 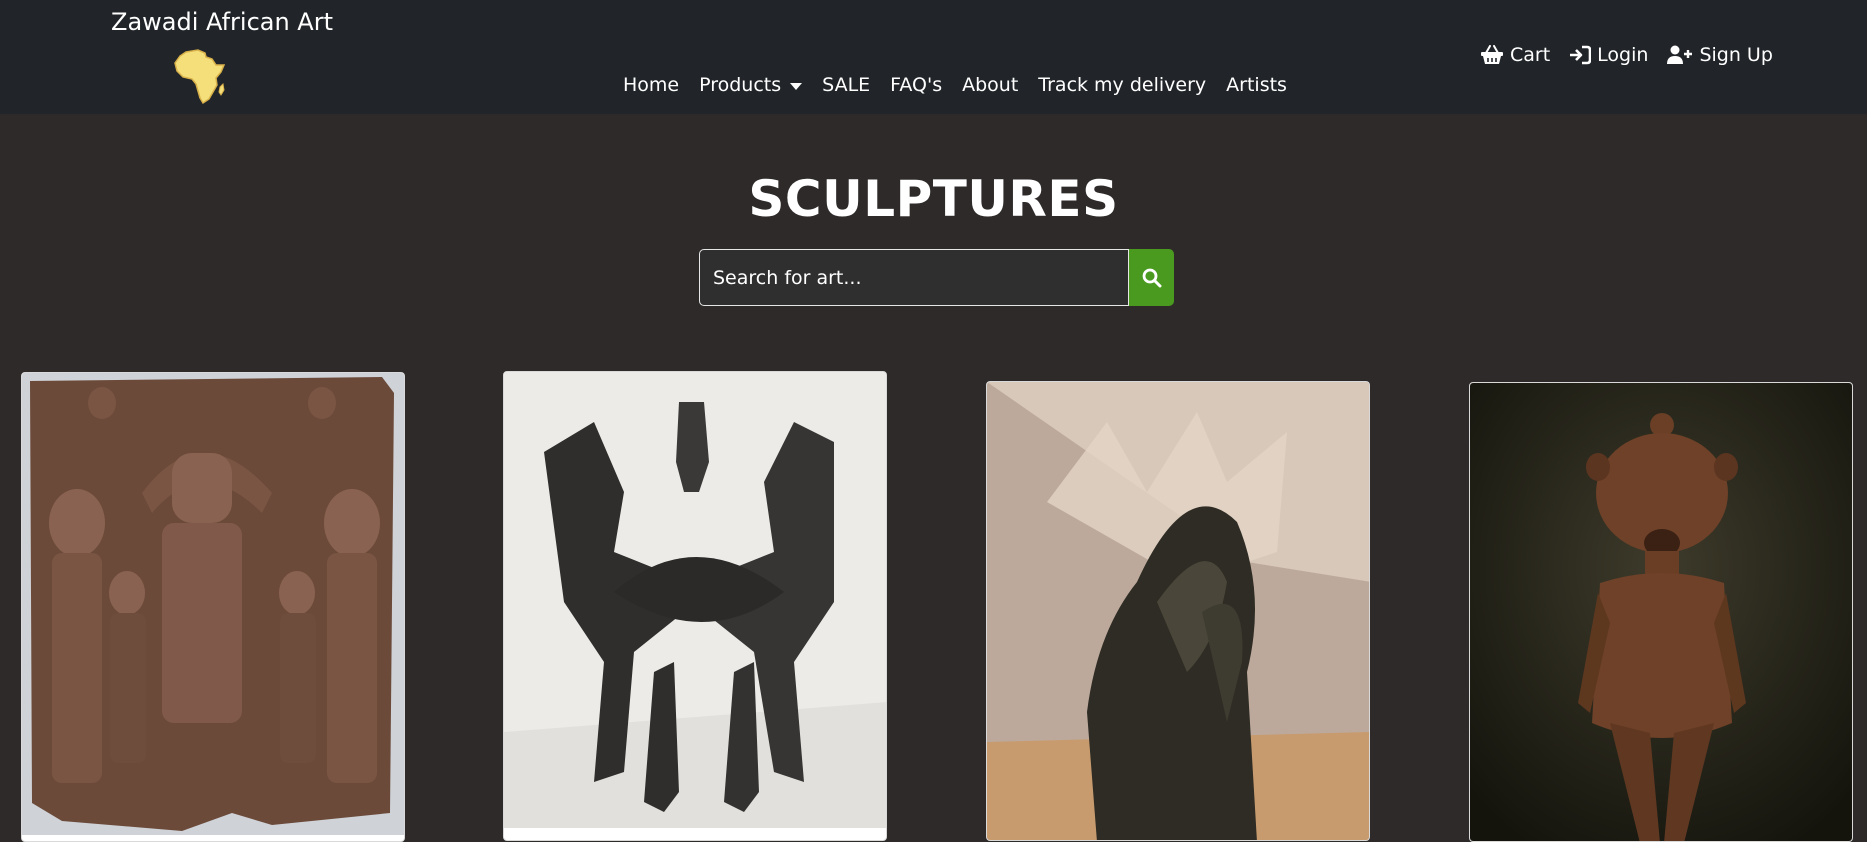 What do you see at coordinates (1530, 55) in the screenshot?
I see `cart-label: Cart` at bounding box center [1530, 55].